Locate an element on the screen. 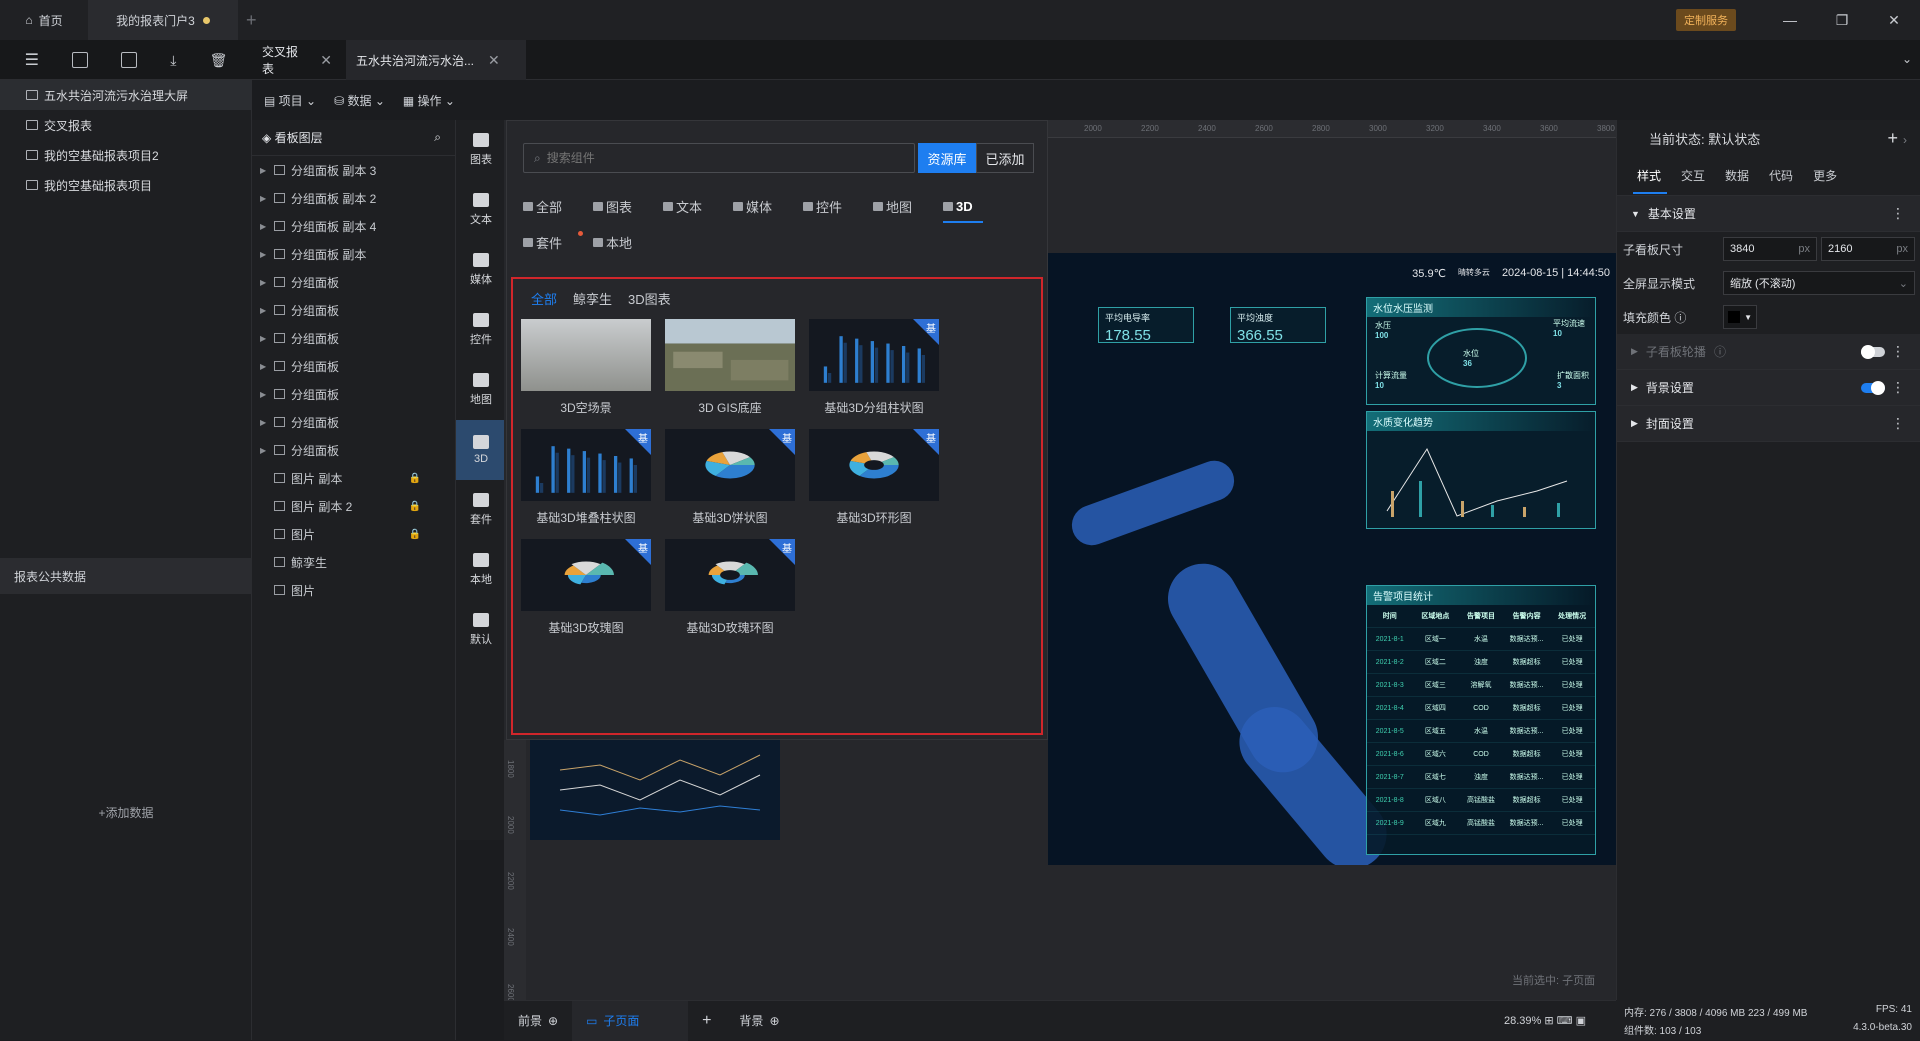 This screenshot has width=1920, height=1041. popup-tab-1: 图表 is located at coordinates (628, 206).